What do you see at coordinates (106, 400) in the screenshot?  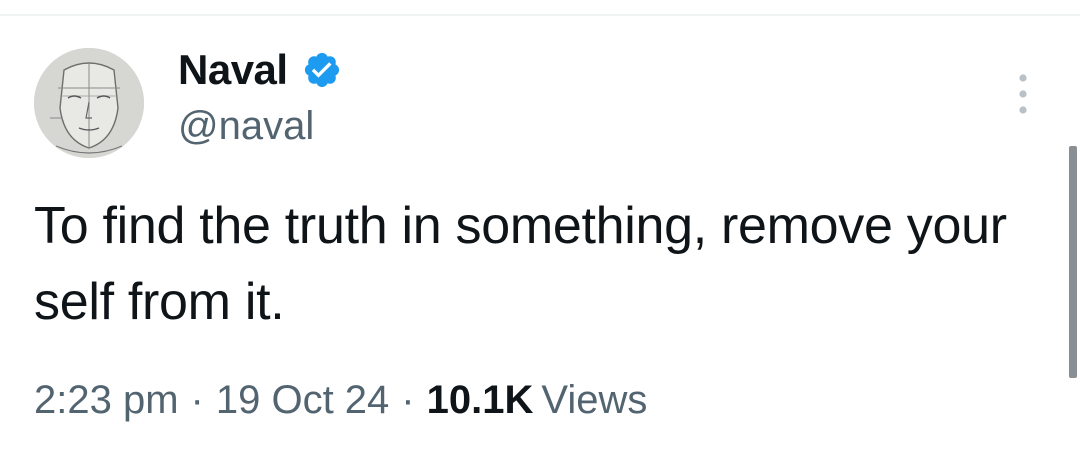 I see `tweet-time: 2:23 pm` at bounding box center [106, 400].